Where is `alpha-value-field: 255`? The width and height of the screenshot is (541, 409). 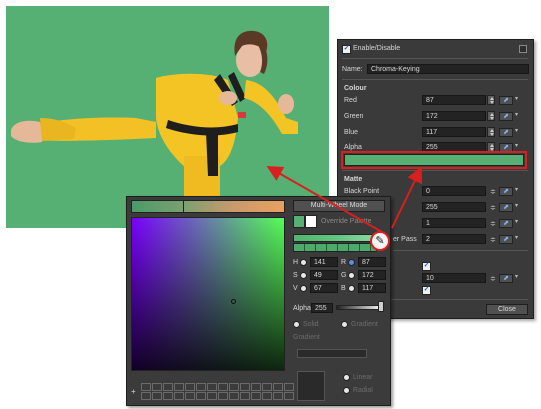 alpha-value-field: 255 is located at coordinates (322, 308).